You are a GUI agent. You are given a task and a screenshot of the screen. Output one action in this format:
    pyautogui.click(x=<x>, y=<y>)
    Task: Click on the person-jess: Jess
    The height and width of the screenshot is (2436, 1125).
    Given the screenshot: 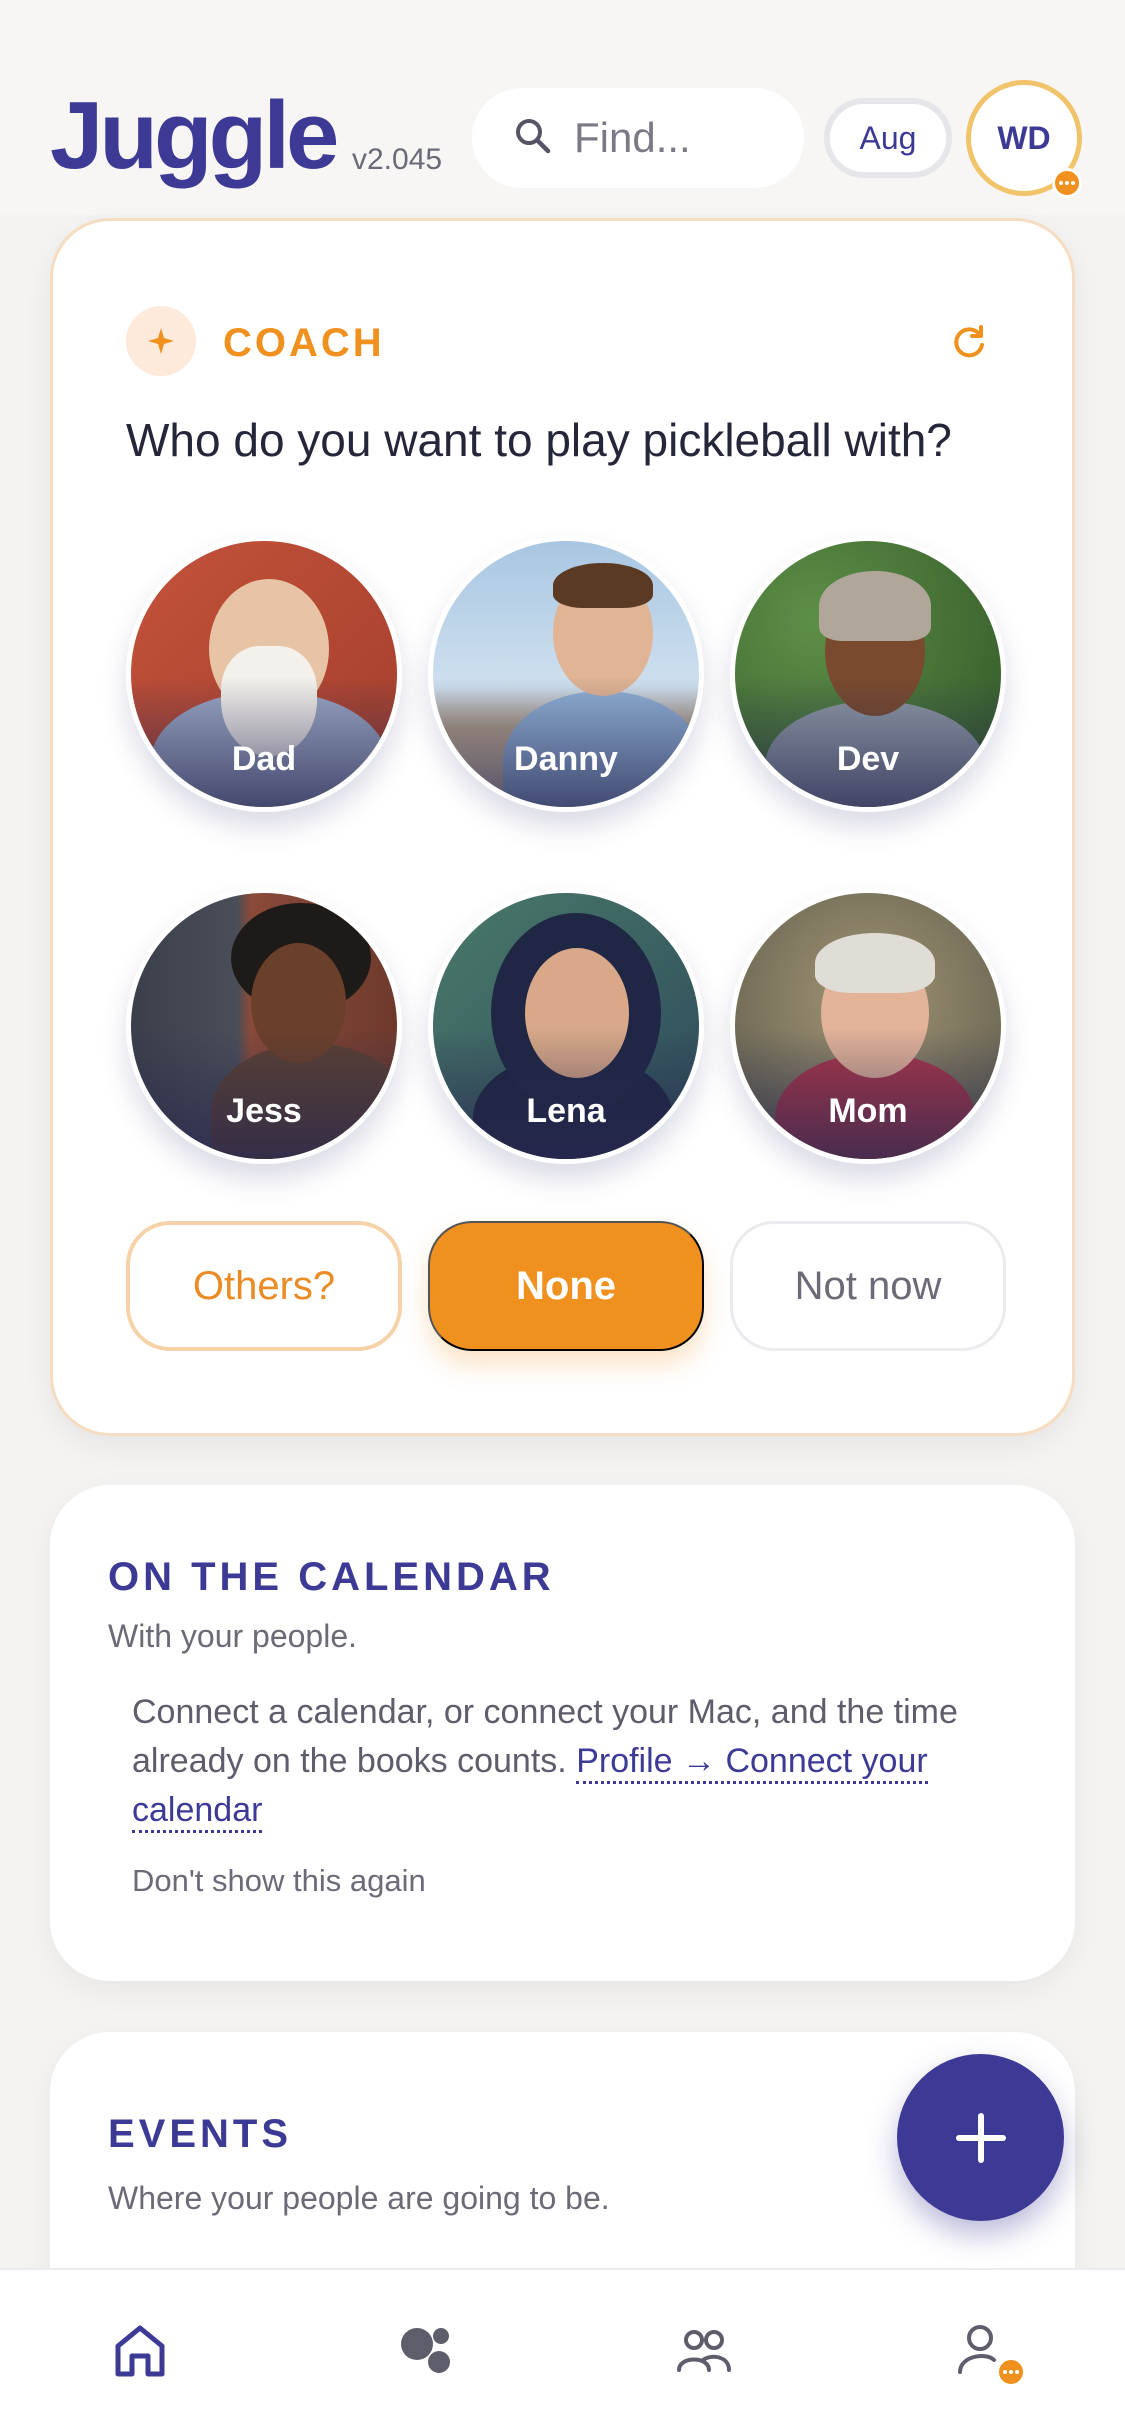 What is the action you would take?
    pyautogui.click(x=264, y=1026)
    